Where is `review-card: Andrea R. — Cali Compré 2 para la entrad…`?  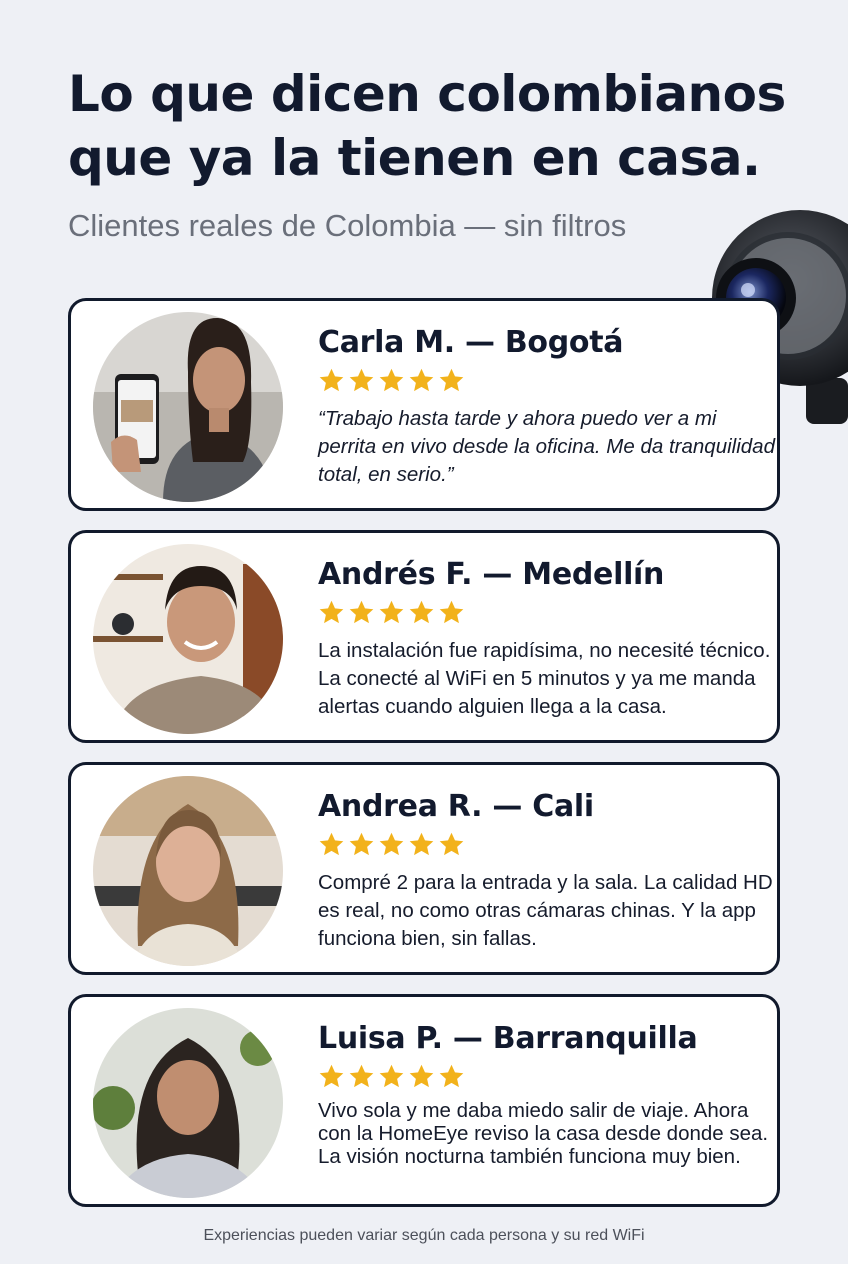 review-card: Andrea R. — Cali Compré 2 para la entrad… is located at coordinates (424, 868).